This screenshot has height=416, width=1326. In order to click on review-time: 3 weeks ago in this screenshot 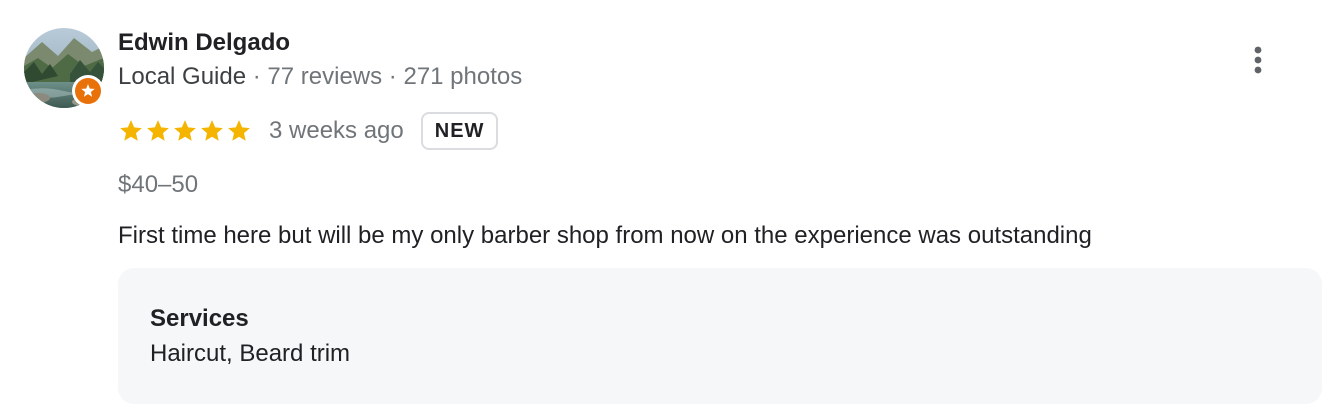, I will do `click(336, 130)`.